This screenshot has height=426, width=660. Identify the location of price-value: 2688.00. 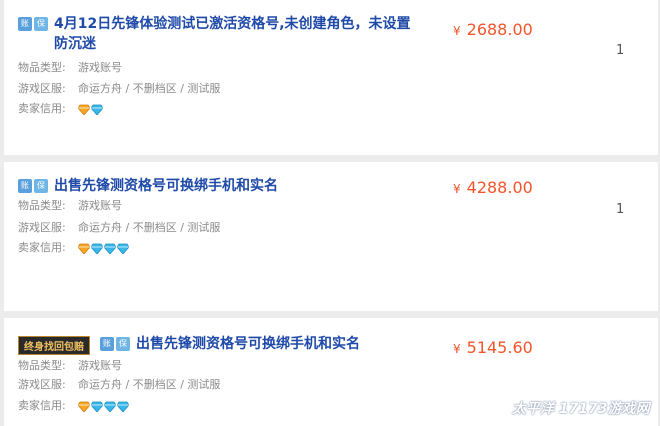
(499, 29).